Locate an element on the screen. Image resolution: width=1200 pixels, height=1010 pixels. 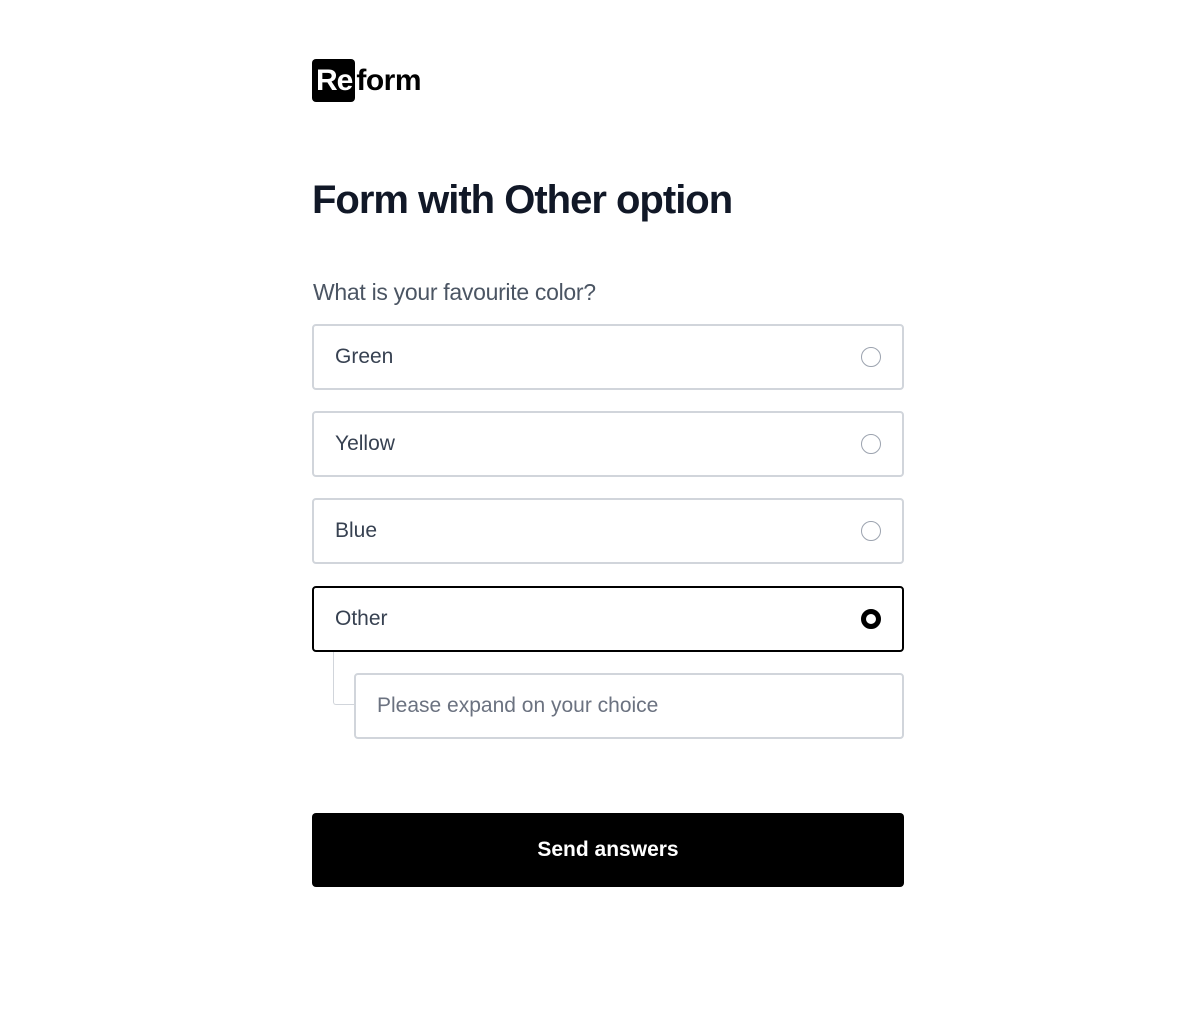
option-blue: Blue is located at coordinates (608, 531).